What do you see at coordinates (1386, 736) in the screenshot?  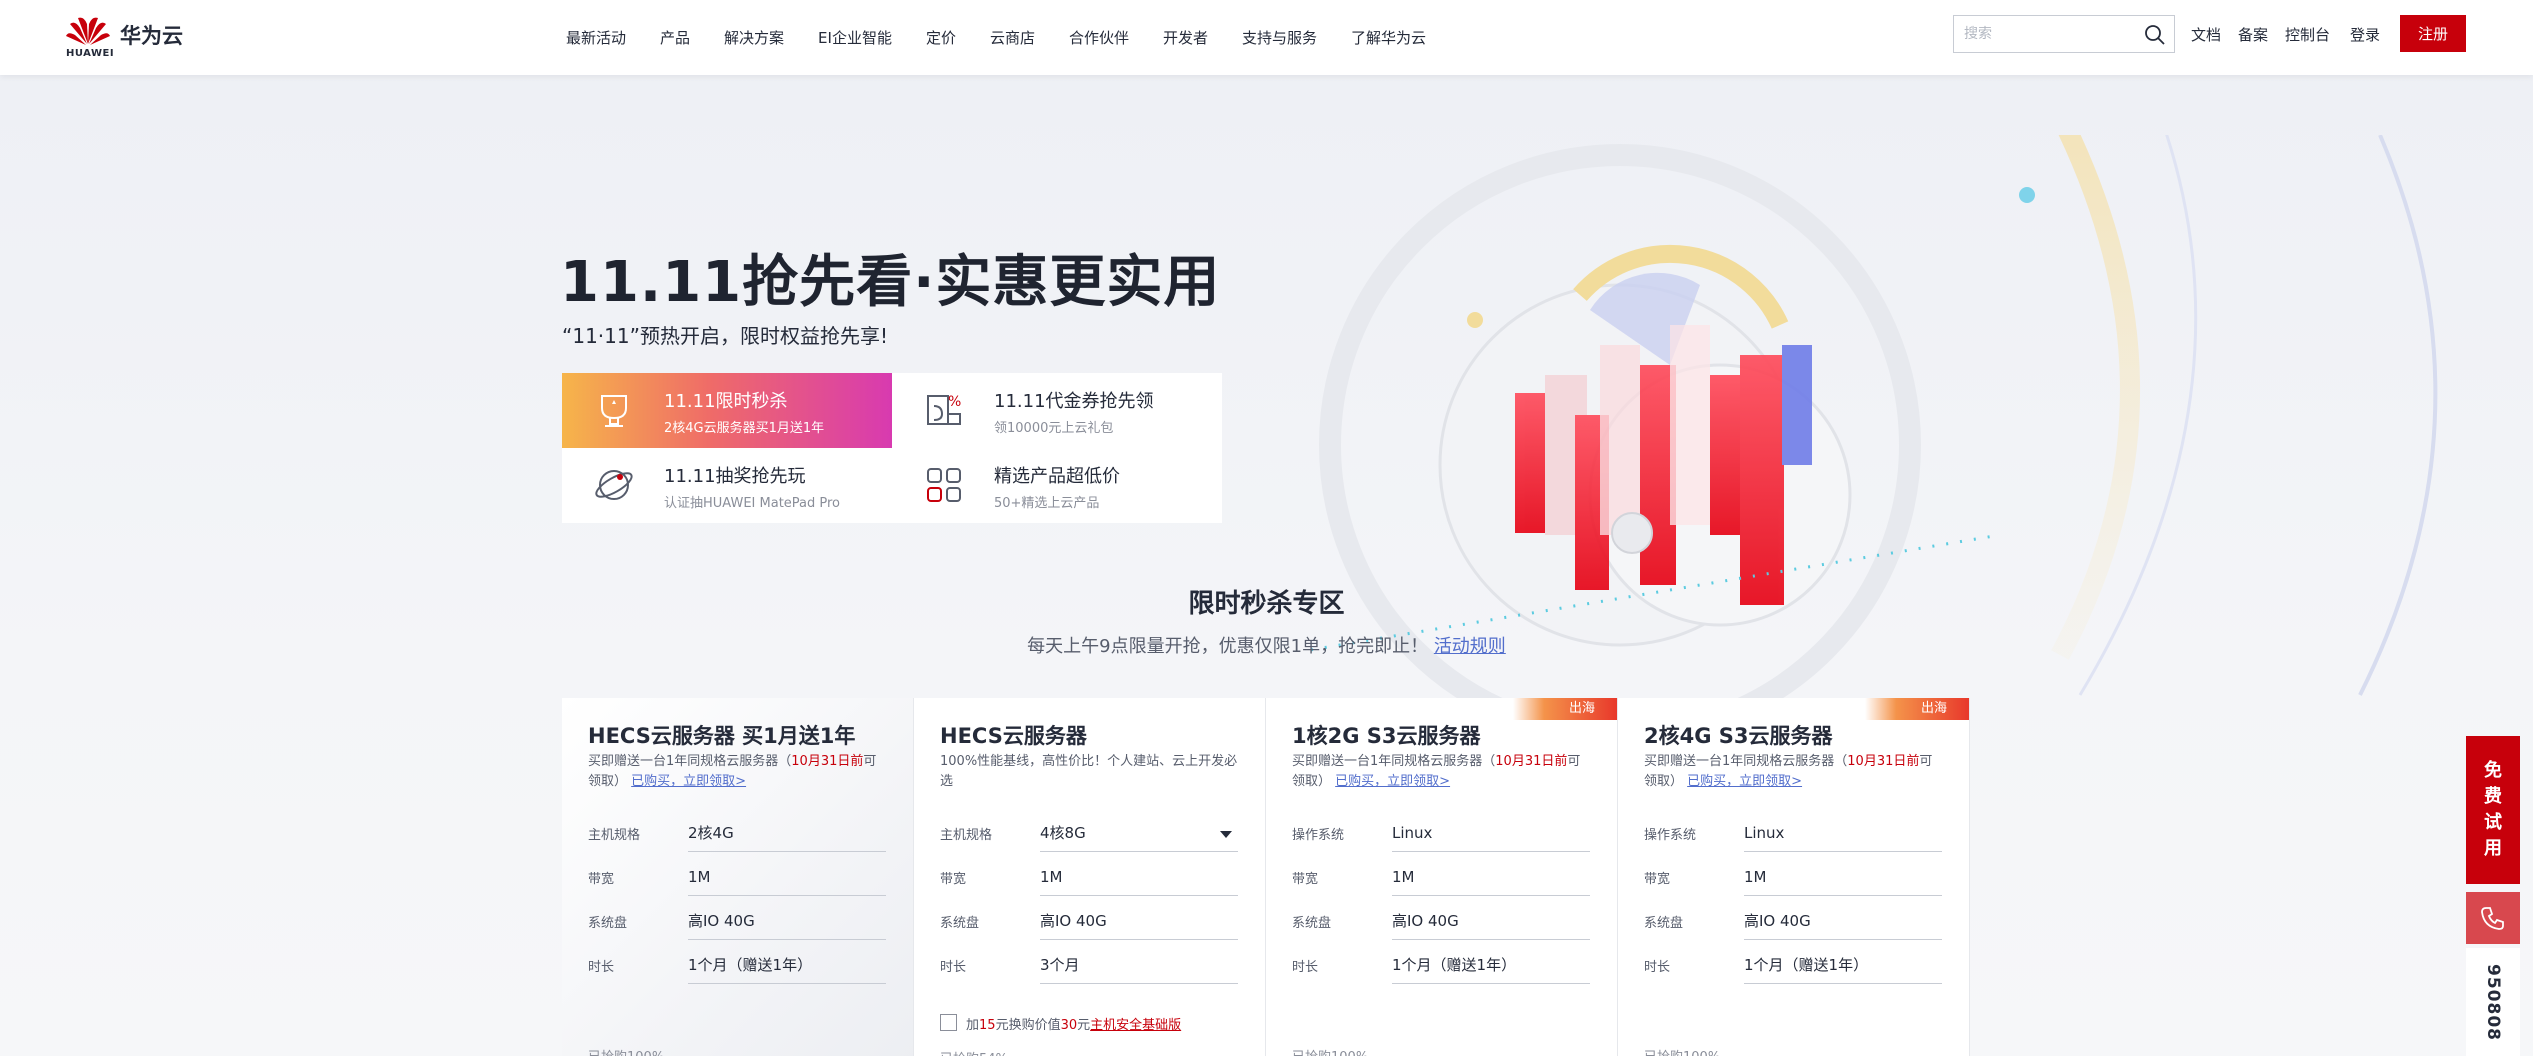 I see `card-title: 1核2G S3云服务器` at bounding box center [1386, 736].